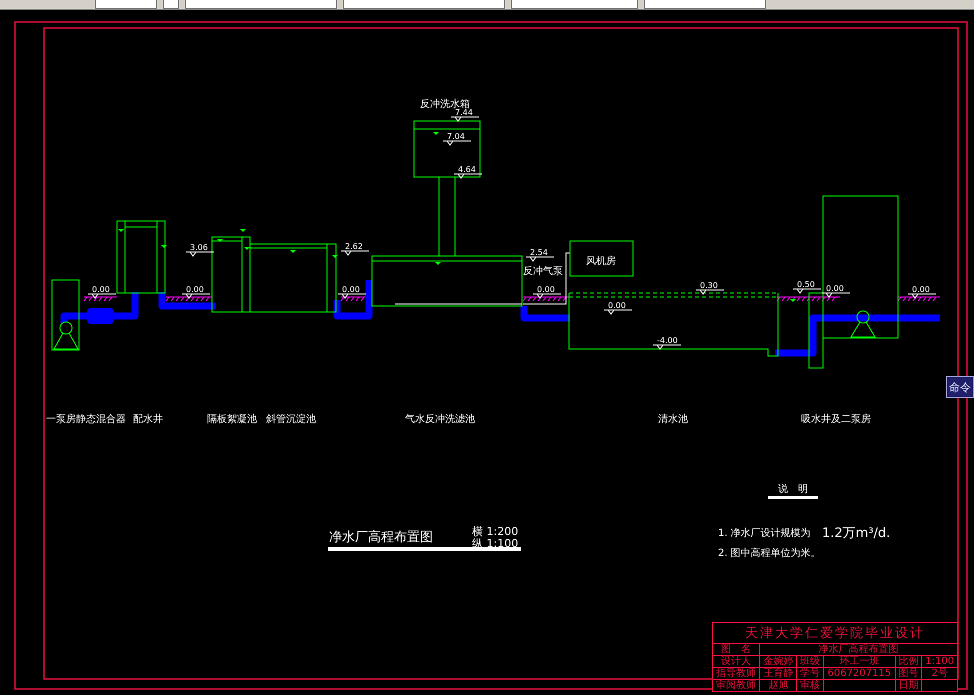 The height and width of the screenshot is (695, 974). What do you see at coordinates (673, 419) in the screenshot?
I see `structure-label: 清水池` at bounding box center [673, 419].